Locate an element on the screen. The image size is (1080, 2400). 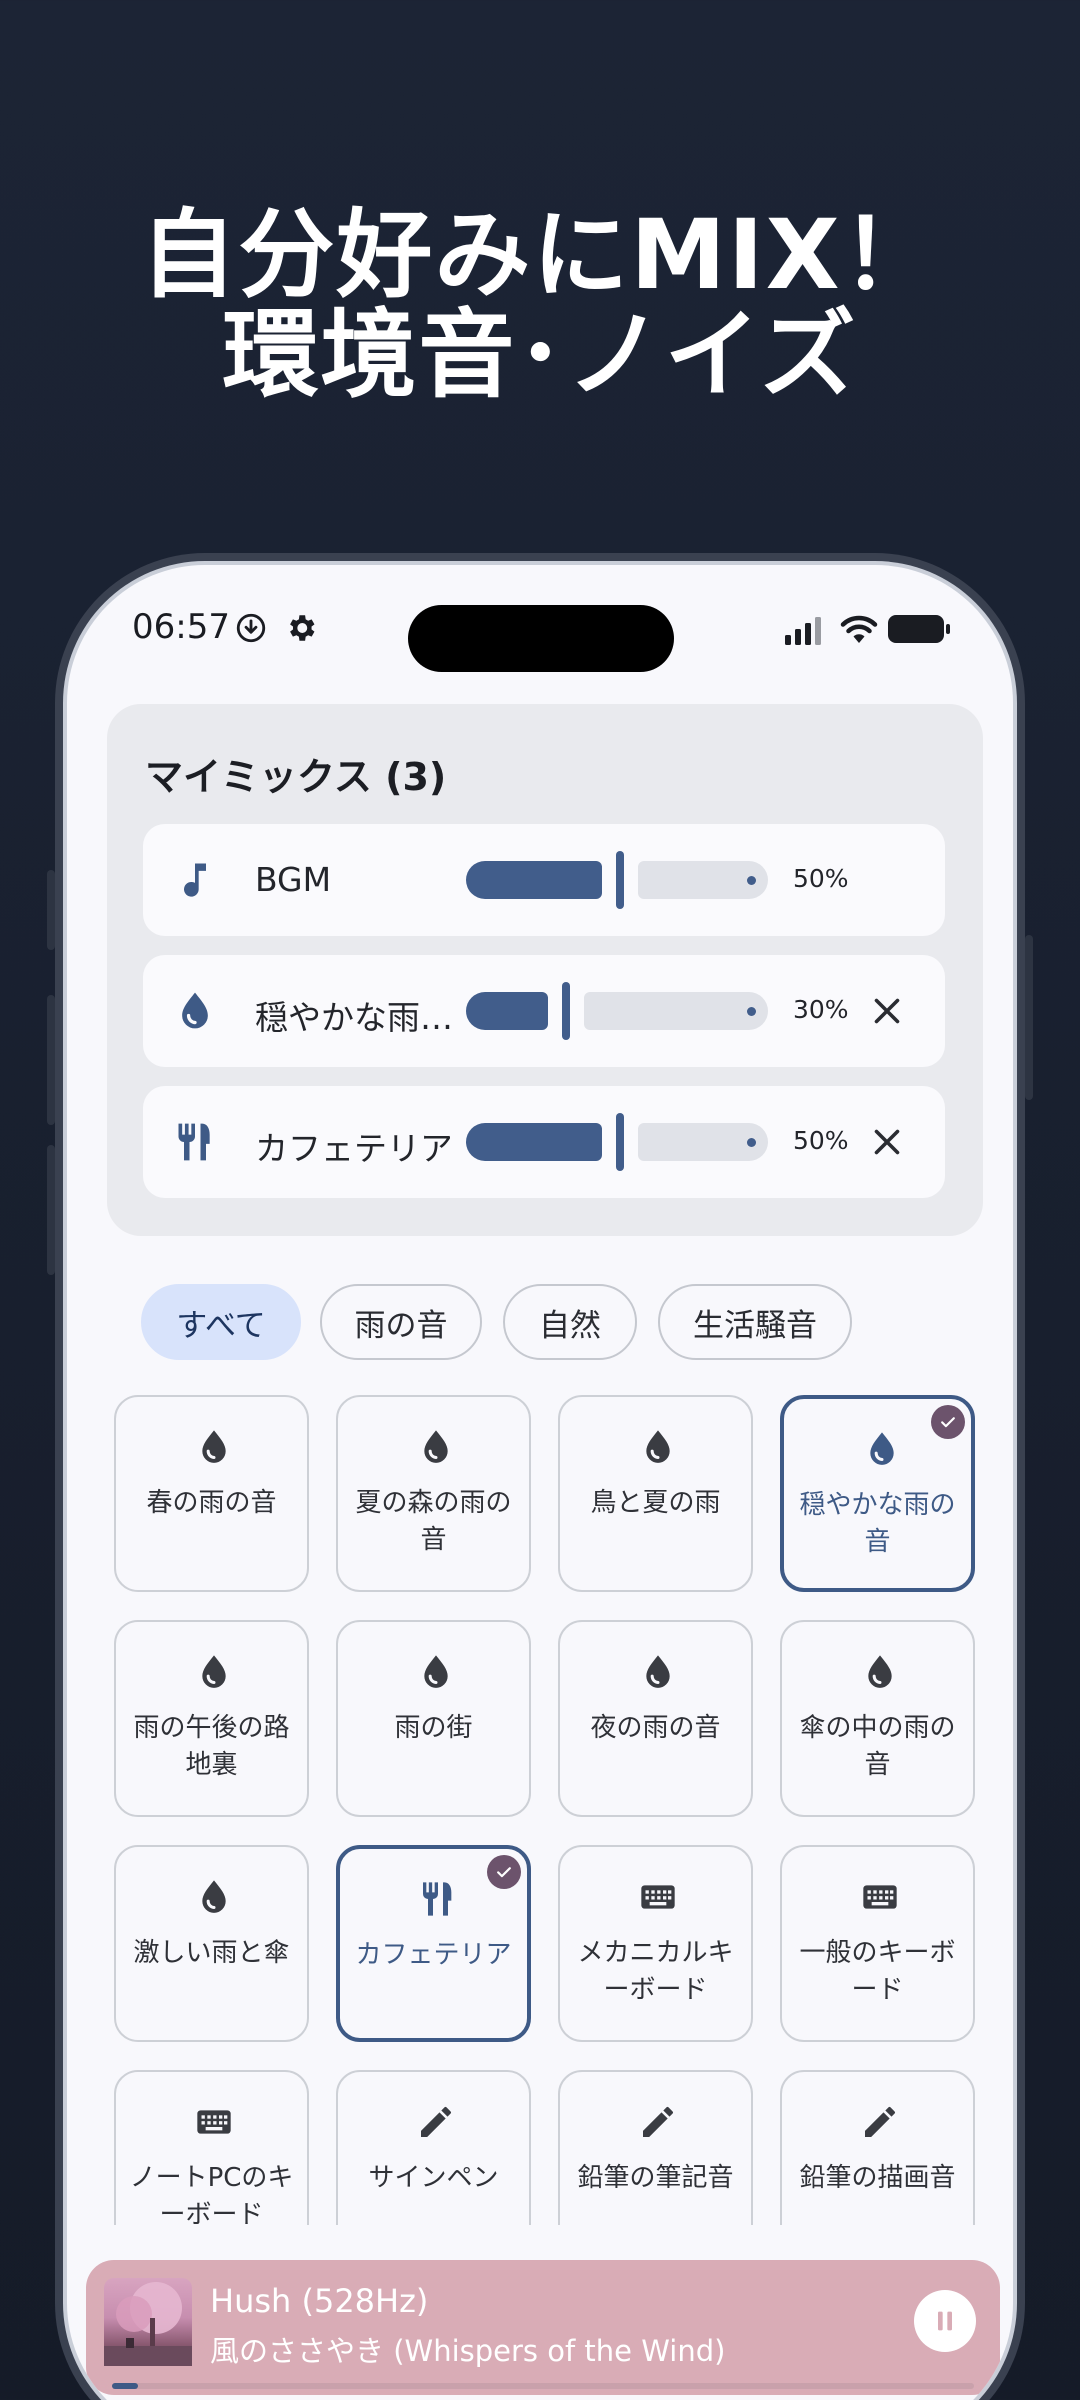
sound-tile: カフェテリア is located at coordinates (433, 1943).